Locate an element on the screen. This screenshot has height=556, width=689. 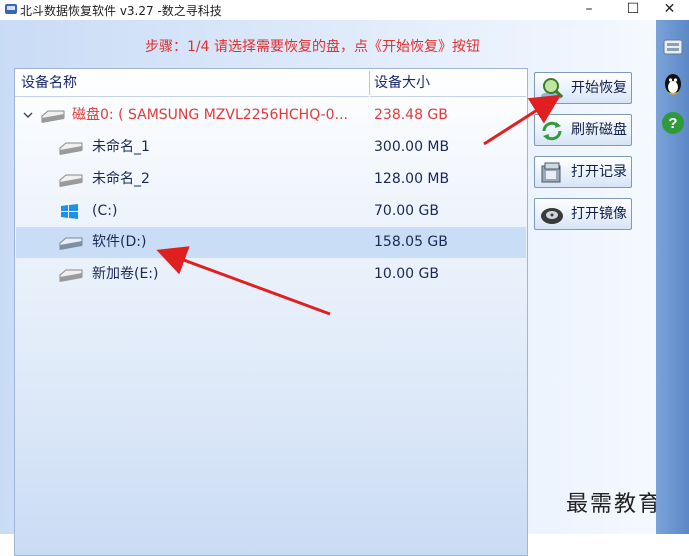
device-name: 软件(D:) is located at coordinates (119, 242).